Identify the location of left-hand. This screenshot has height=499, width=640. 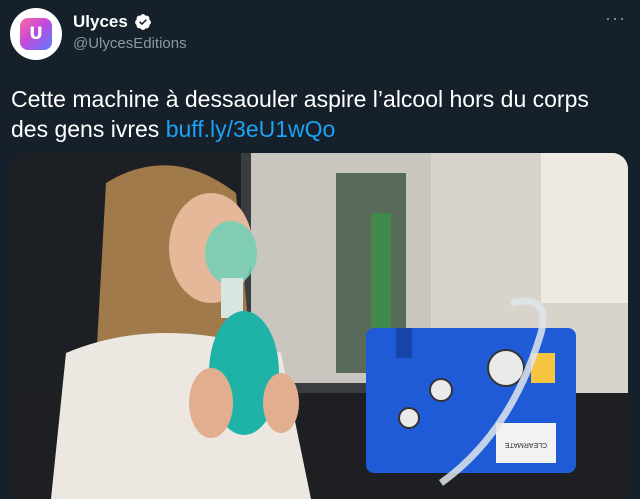
(211, 403).